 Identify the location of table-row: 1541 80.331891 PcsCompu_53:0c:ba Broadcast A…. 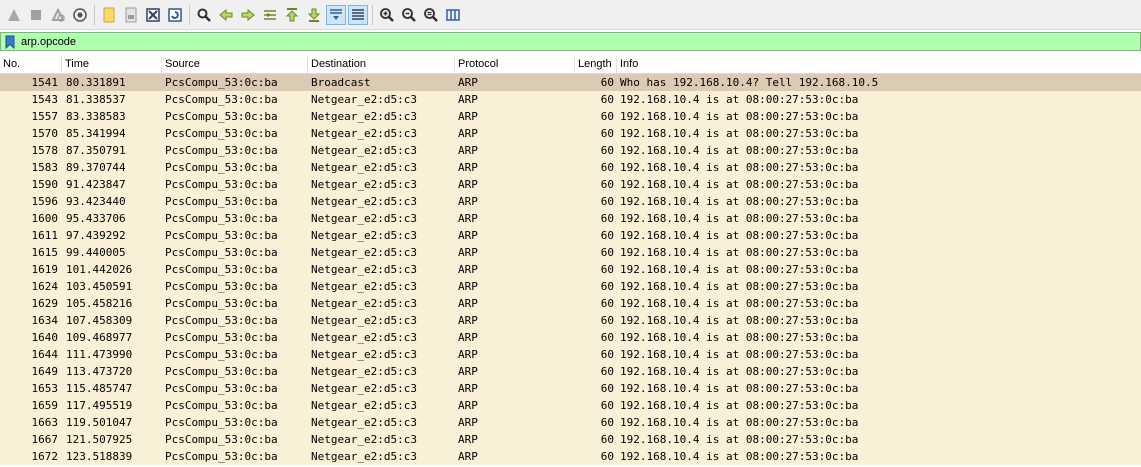
(570, 82).